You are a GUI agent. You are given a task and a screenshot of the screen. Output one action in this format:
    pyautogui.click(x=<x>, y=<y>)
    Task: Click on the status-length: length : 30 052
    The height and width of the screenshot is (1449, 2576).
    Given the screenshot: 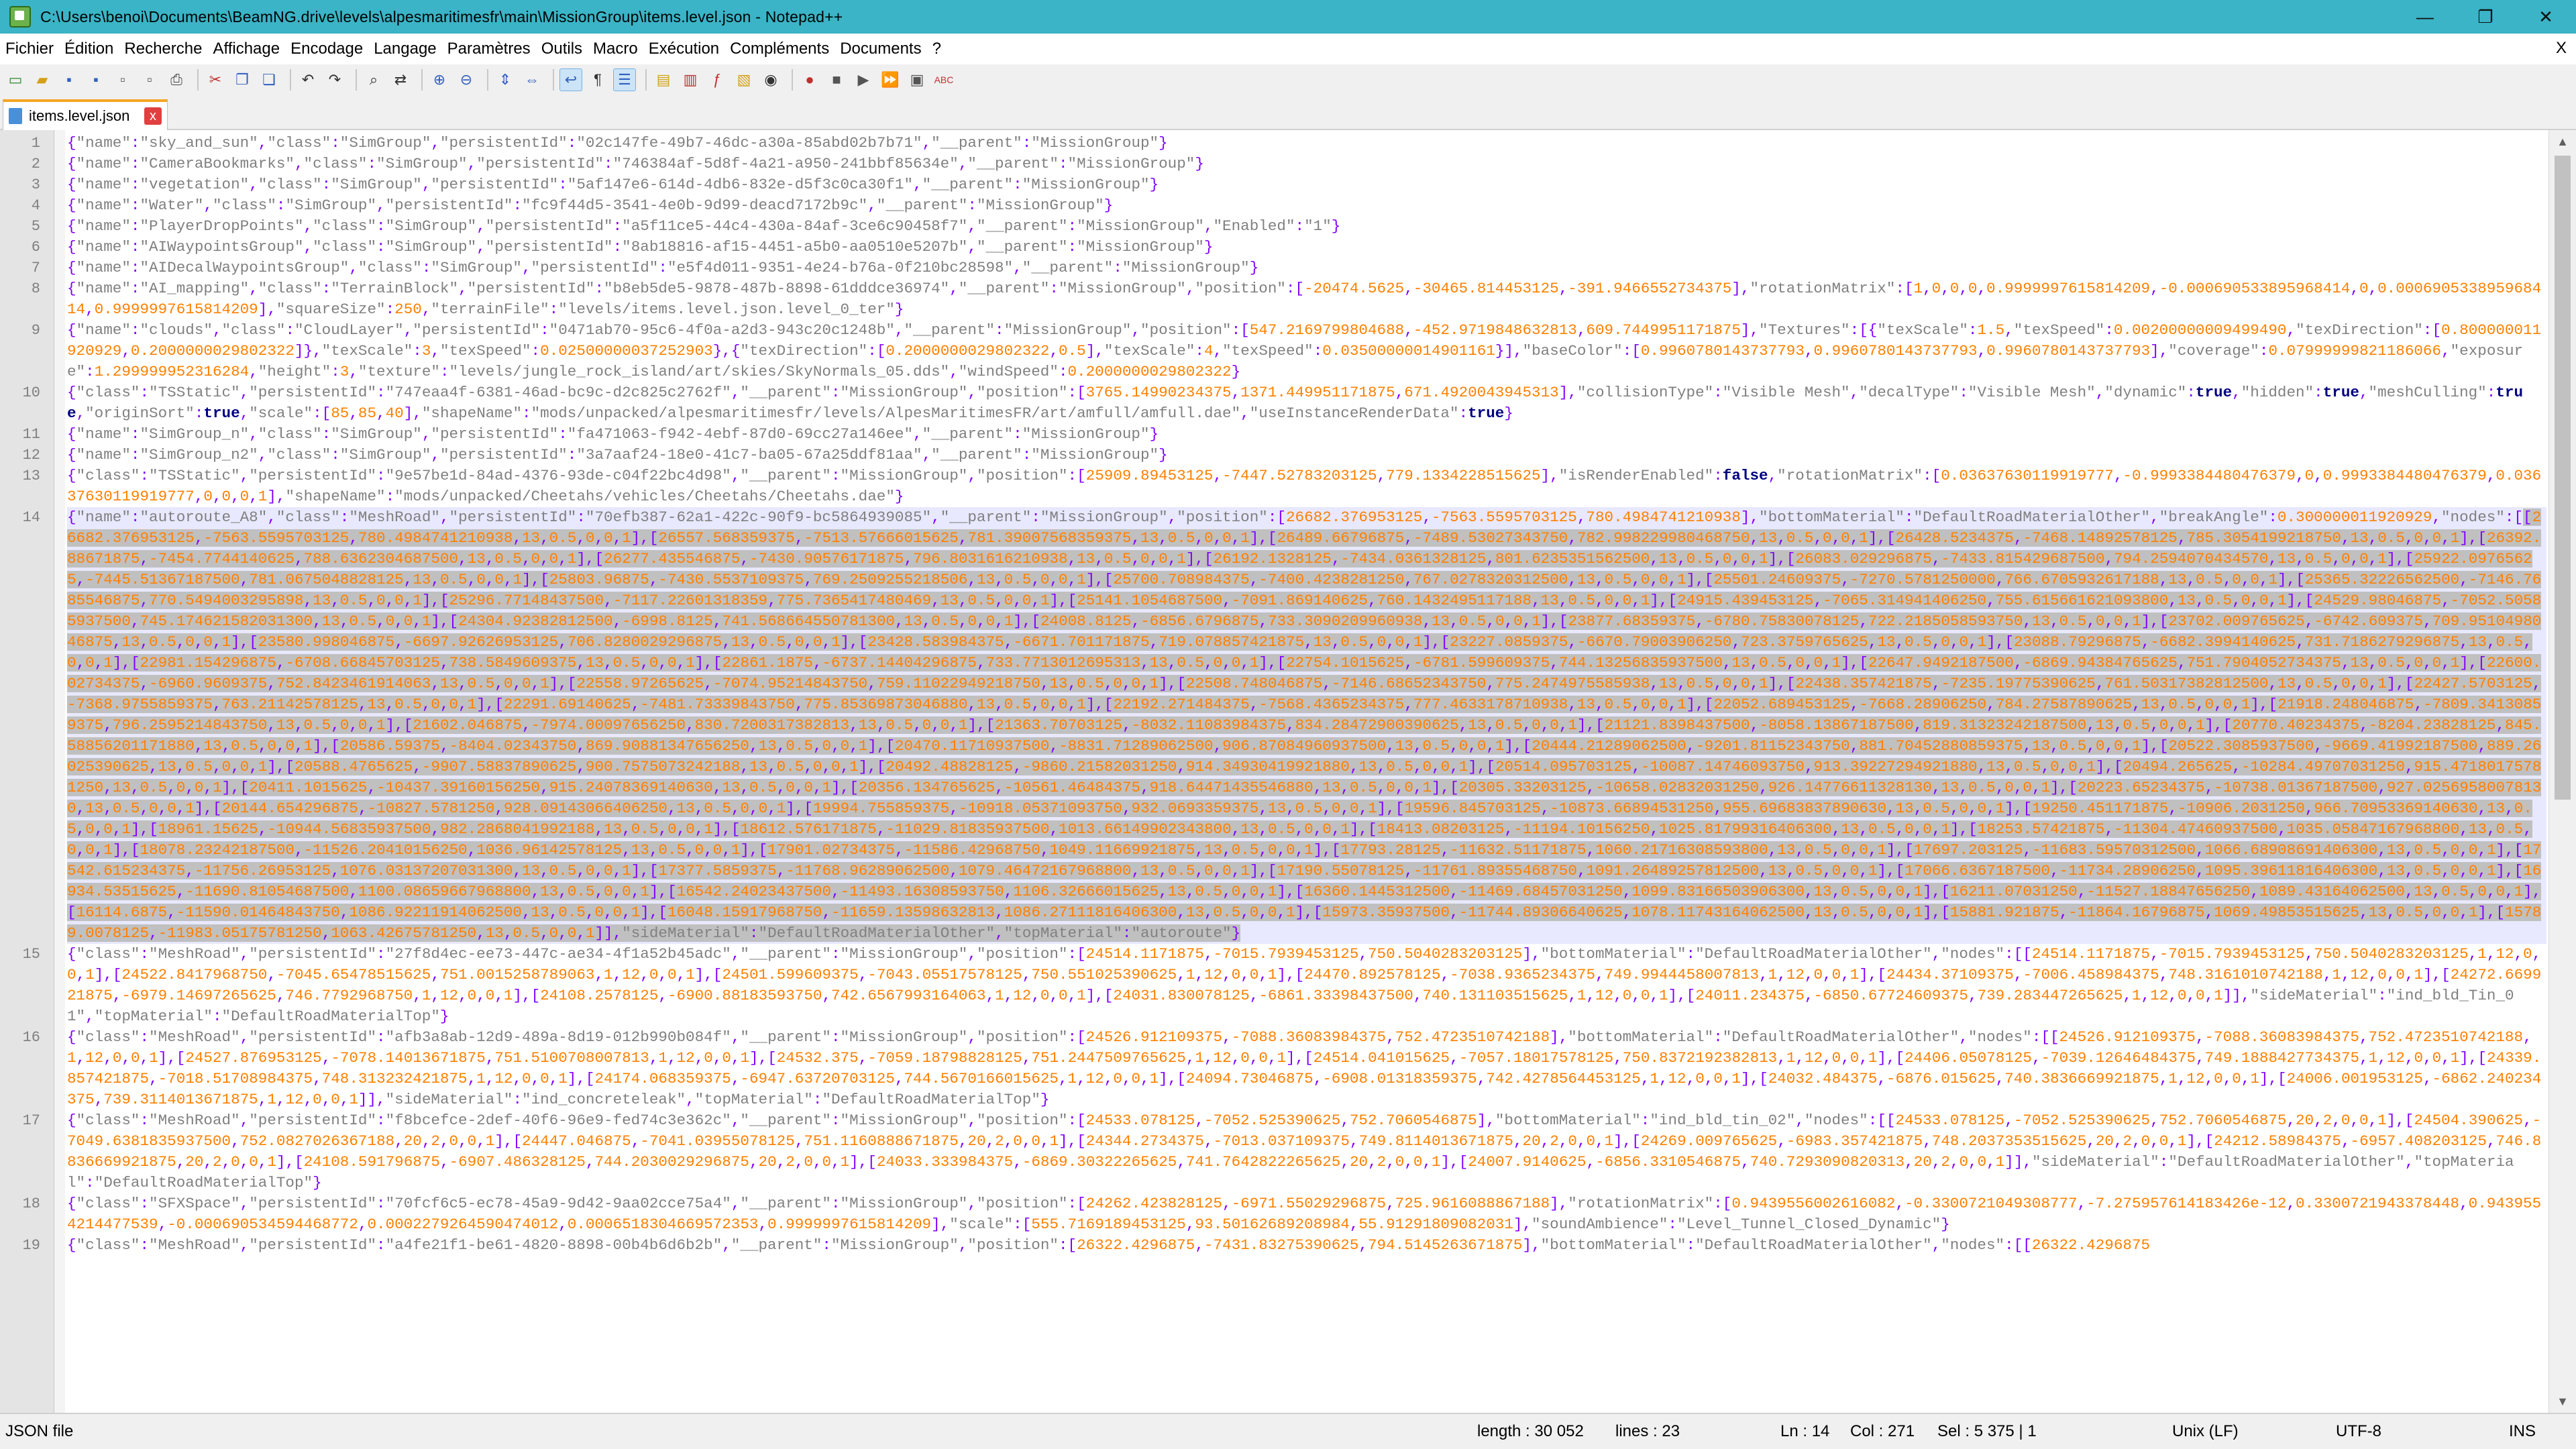 What is the action you would take?
    pyautogui.click(x=1530, y=1431)
    